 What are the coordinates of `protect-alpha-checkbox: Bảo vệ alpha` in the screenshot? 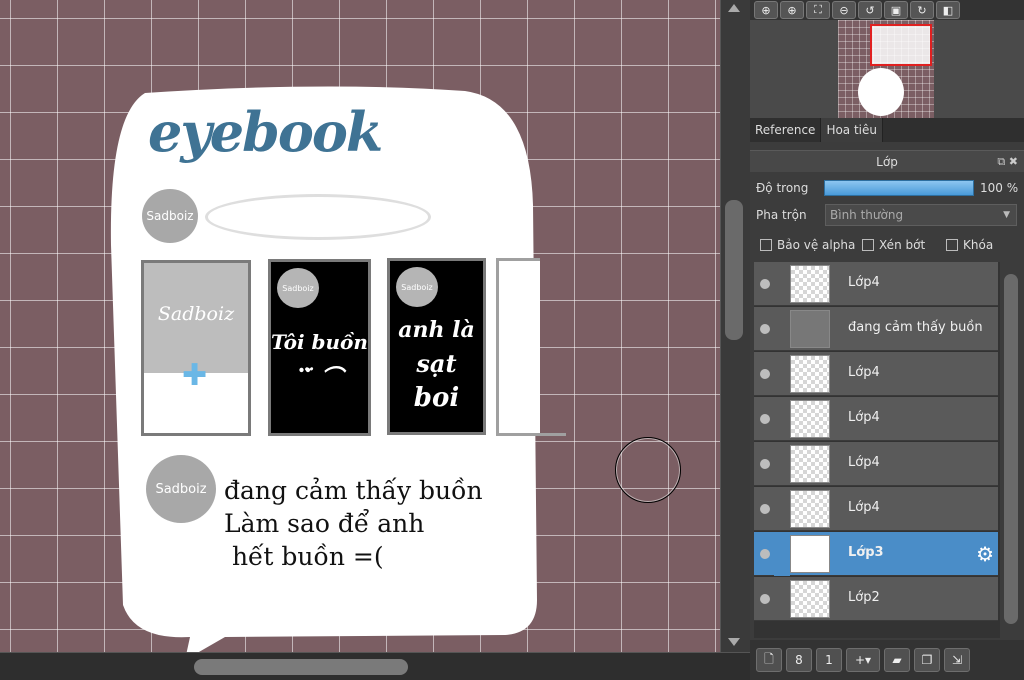 It's located at (807, 245).